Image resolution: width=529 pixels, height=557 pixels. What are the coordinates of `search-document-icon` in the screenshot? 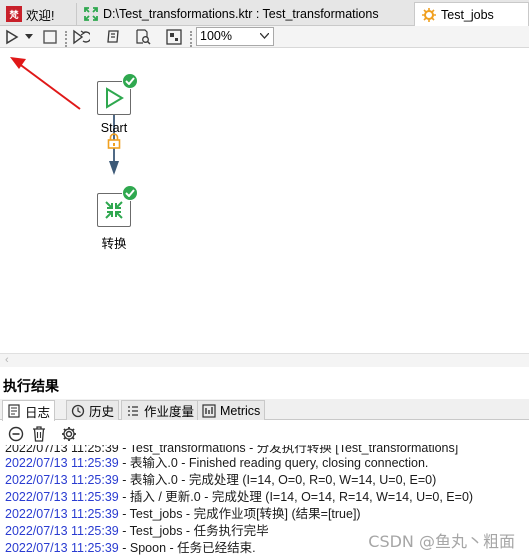 It's located at (143, 37).